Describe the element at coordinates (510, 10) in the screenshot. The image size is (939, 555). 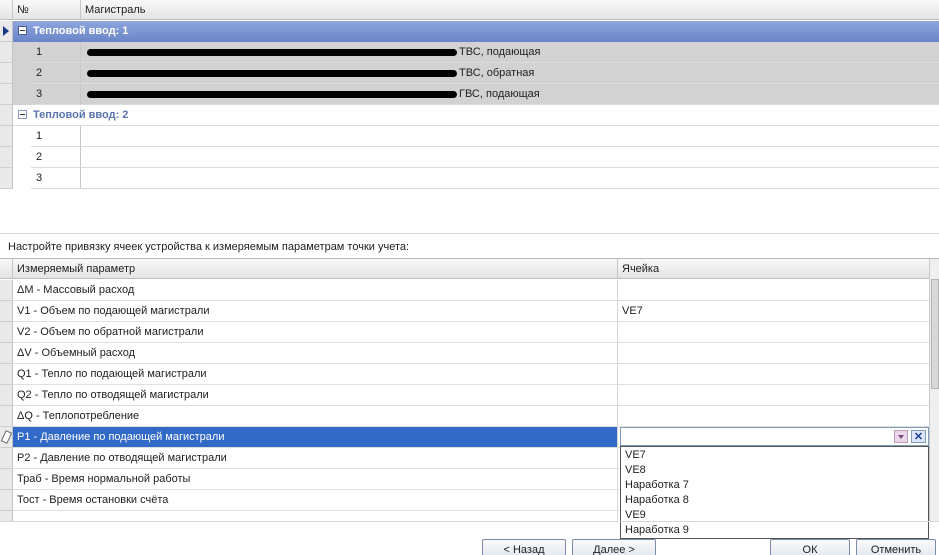
I see `column-header-main: Магистраль` at that location.